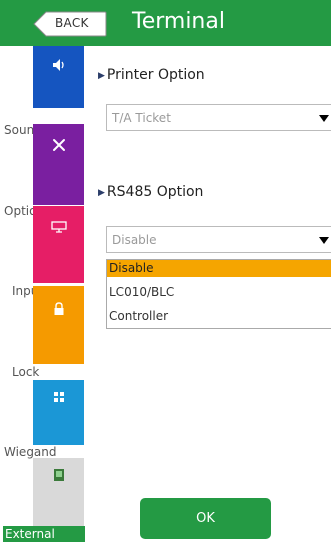 This screenshot has height=546, width=331. I want to click on printer-option-heading: ▶ Printer Option, so click(151, 75).